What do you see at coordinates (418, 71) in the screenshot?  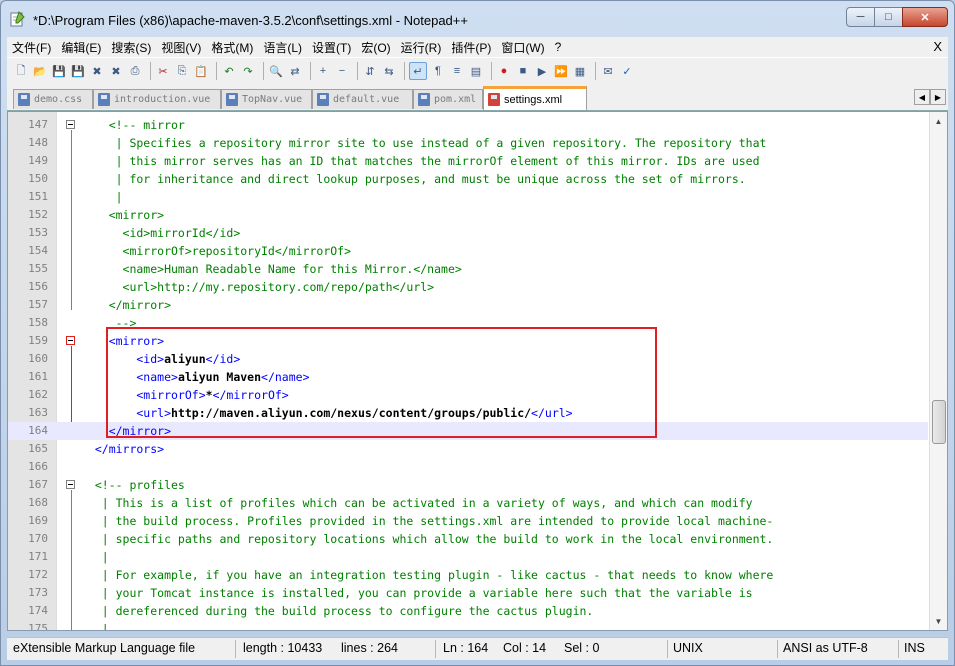 I see `word-wrap-icon: ↵` at bounding box center [418, 71].